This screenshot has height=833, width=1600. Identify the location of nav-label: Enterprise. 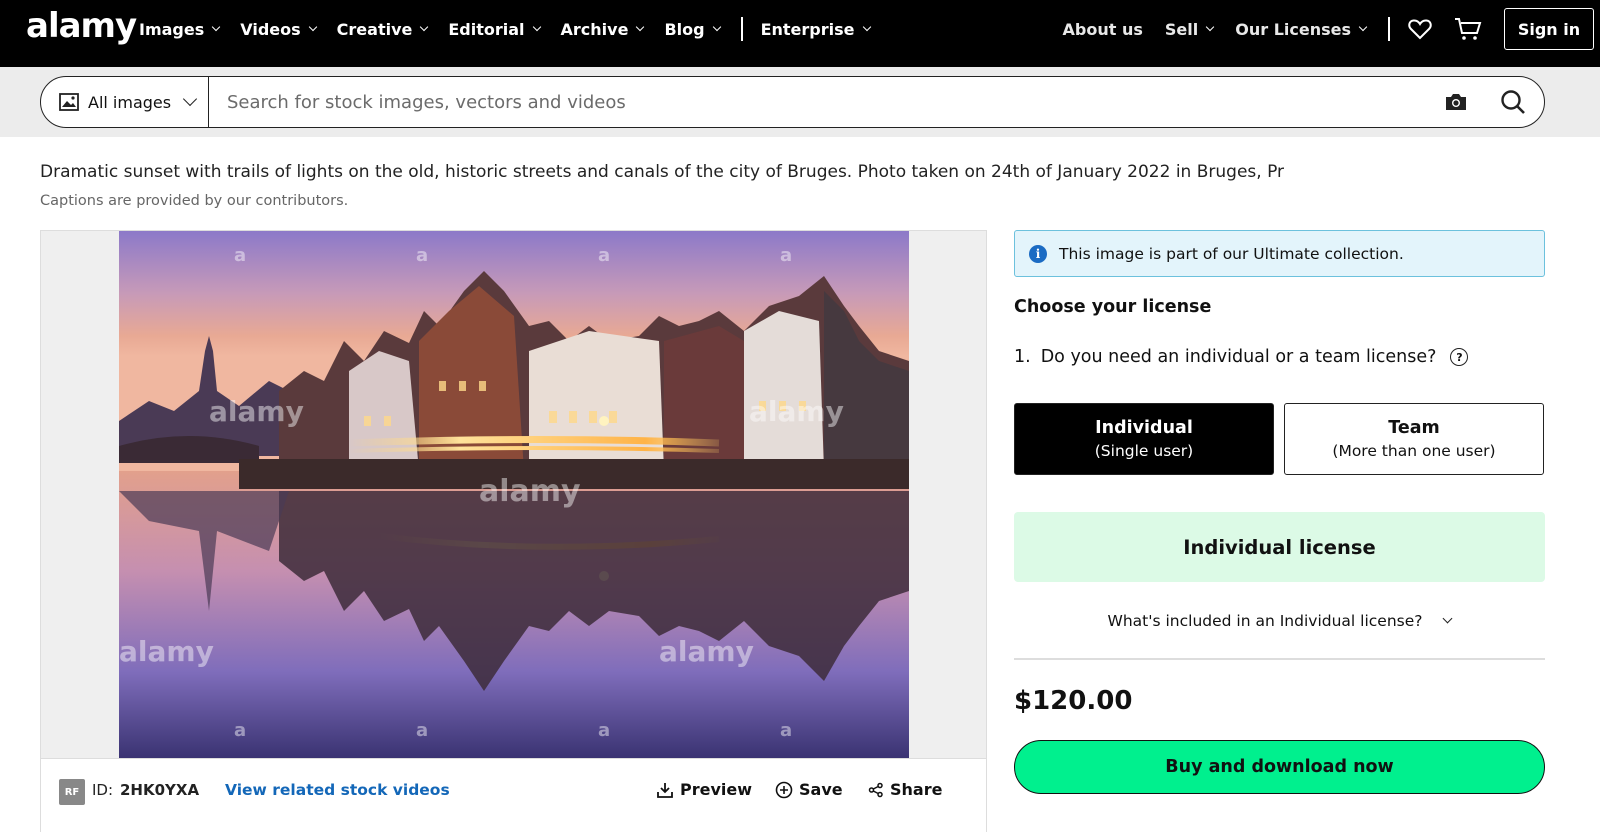
(807, 29).